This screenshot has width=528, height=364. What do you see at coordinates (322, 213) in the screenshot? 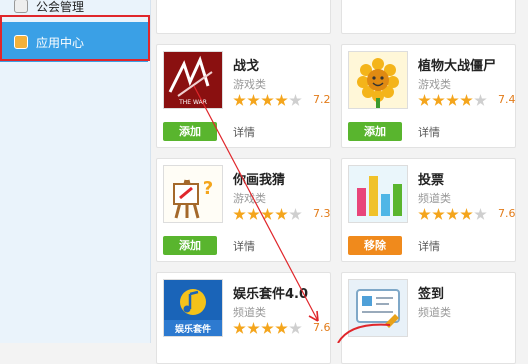
I see `app-score: 7.3` at bounding box center [322, 213].